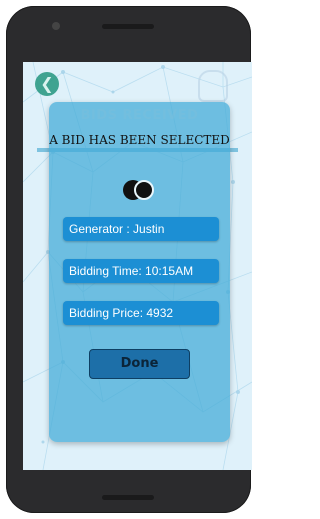 This screenshot has height=519, width=320. I want to click on dialog-heading: A BID HAS BEEN SELECTED, so click(139, 140).